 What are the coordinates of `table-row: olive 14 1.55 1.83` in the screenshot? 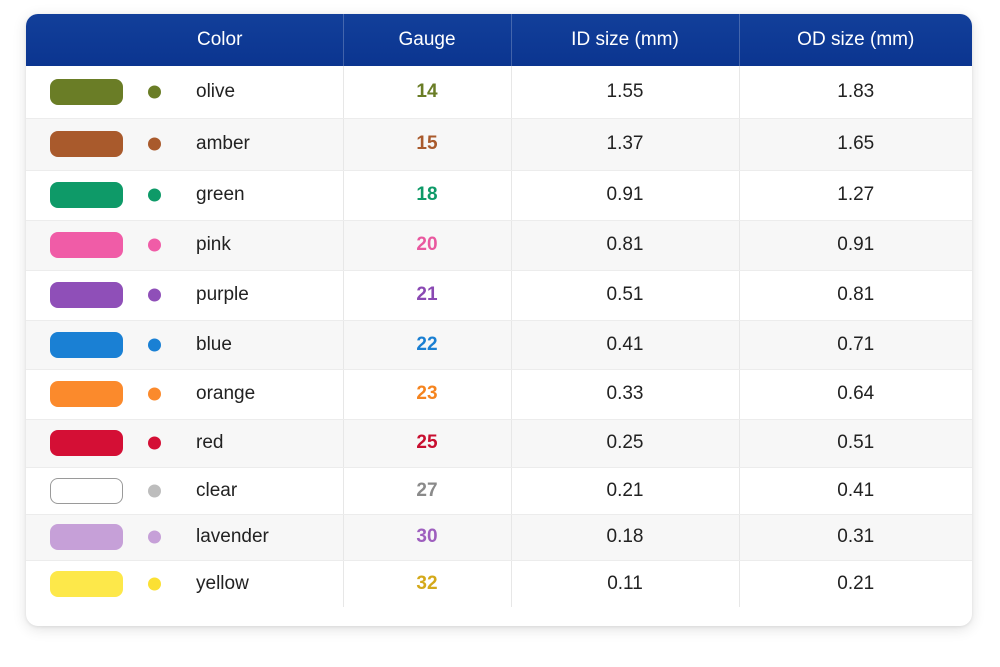 It's located at (499, 92).